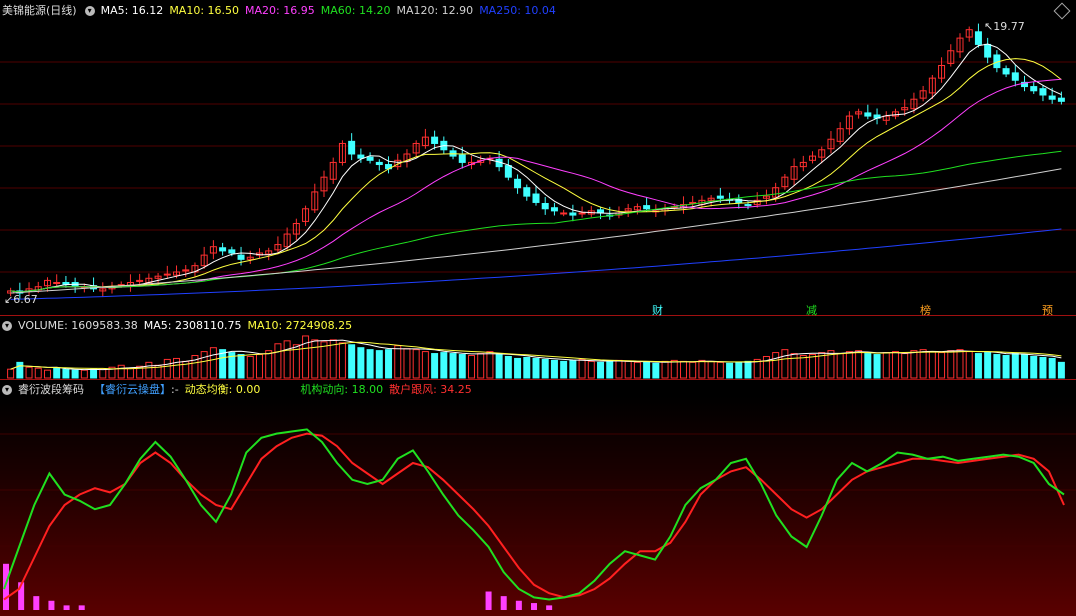 The width and height of the screenshot is (1076, 616). What do you see at coordinates (811, 310) in the screenshot?
I see `event-tag-jian: 减` at bounding box center [811, 310].